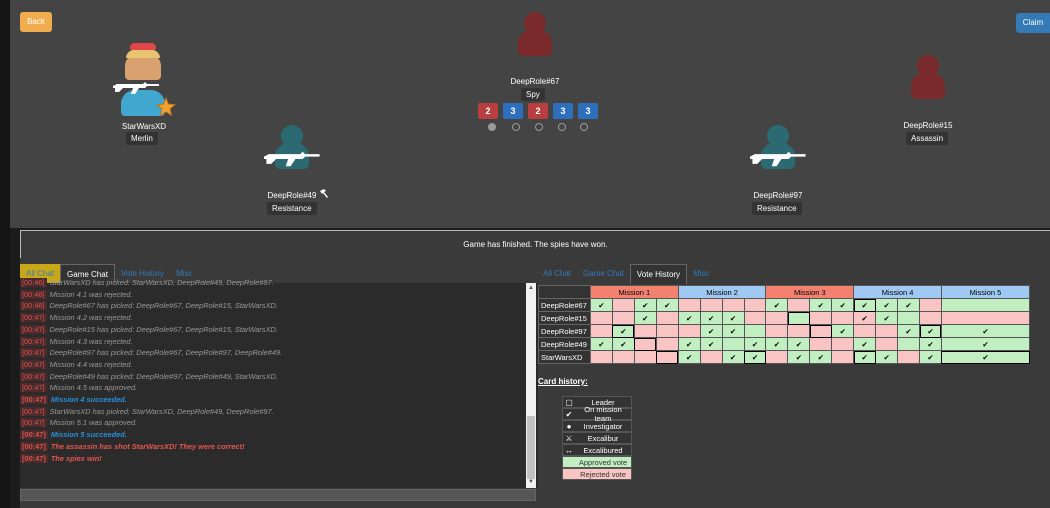 Image resolution: width=1050 pixels, height=508 pixels. What do you see at coordinates (563, 111) in the screenshot?
I see `mission-box-4: 3` at bounding box center [563, 111].